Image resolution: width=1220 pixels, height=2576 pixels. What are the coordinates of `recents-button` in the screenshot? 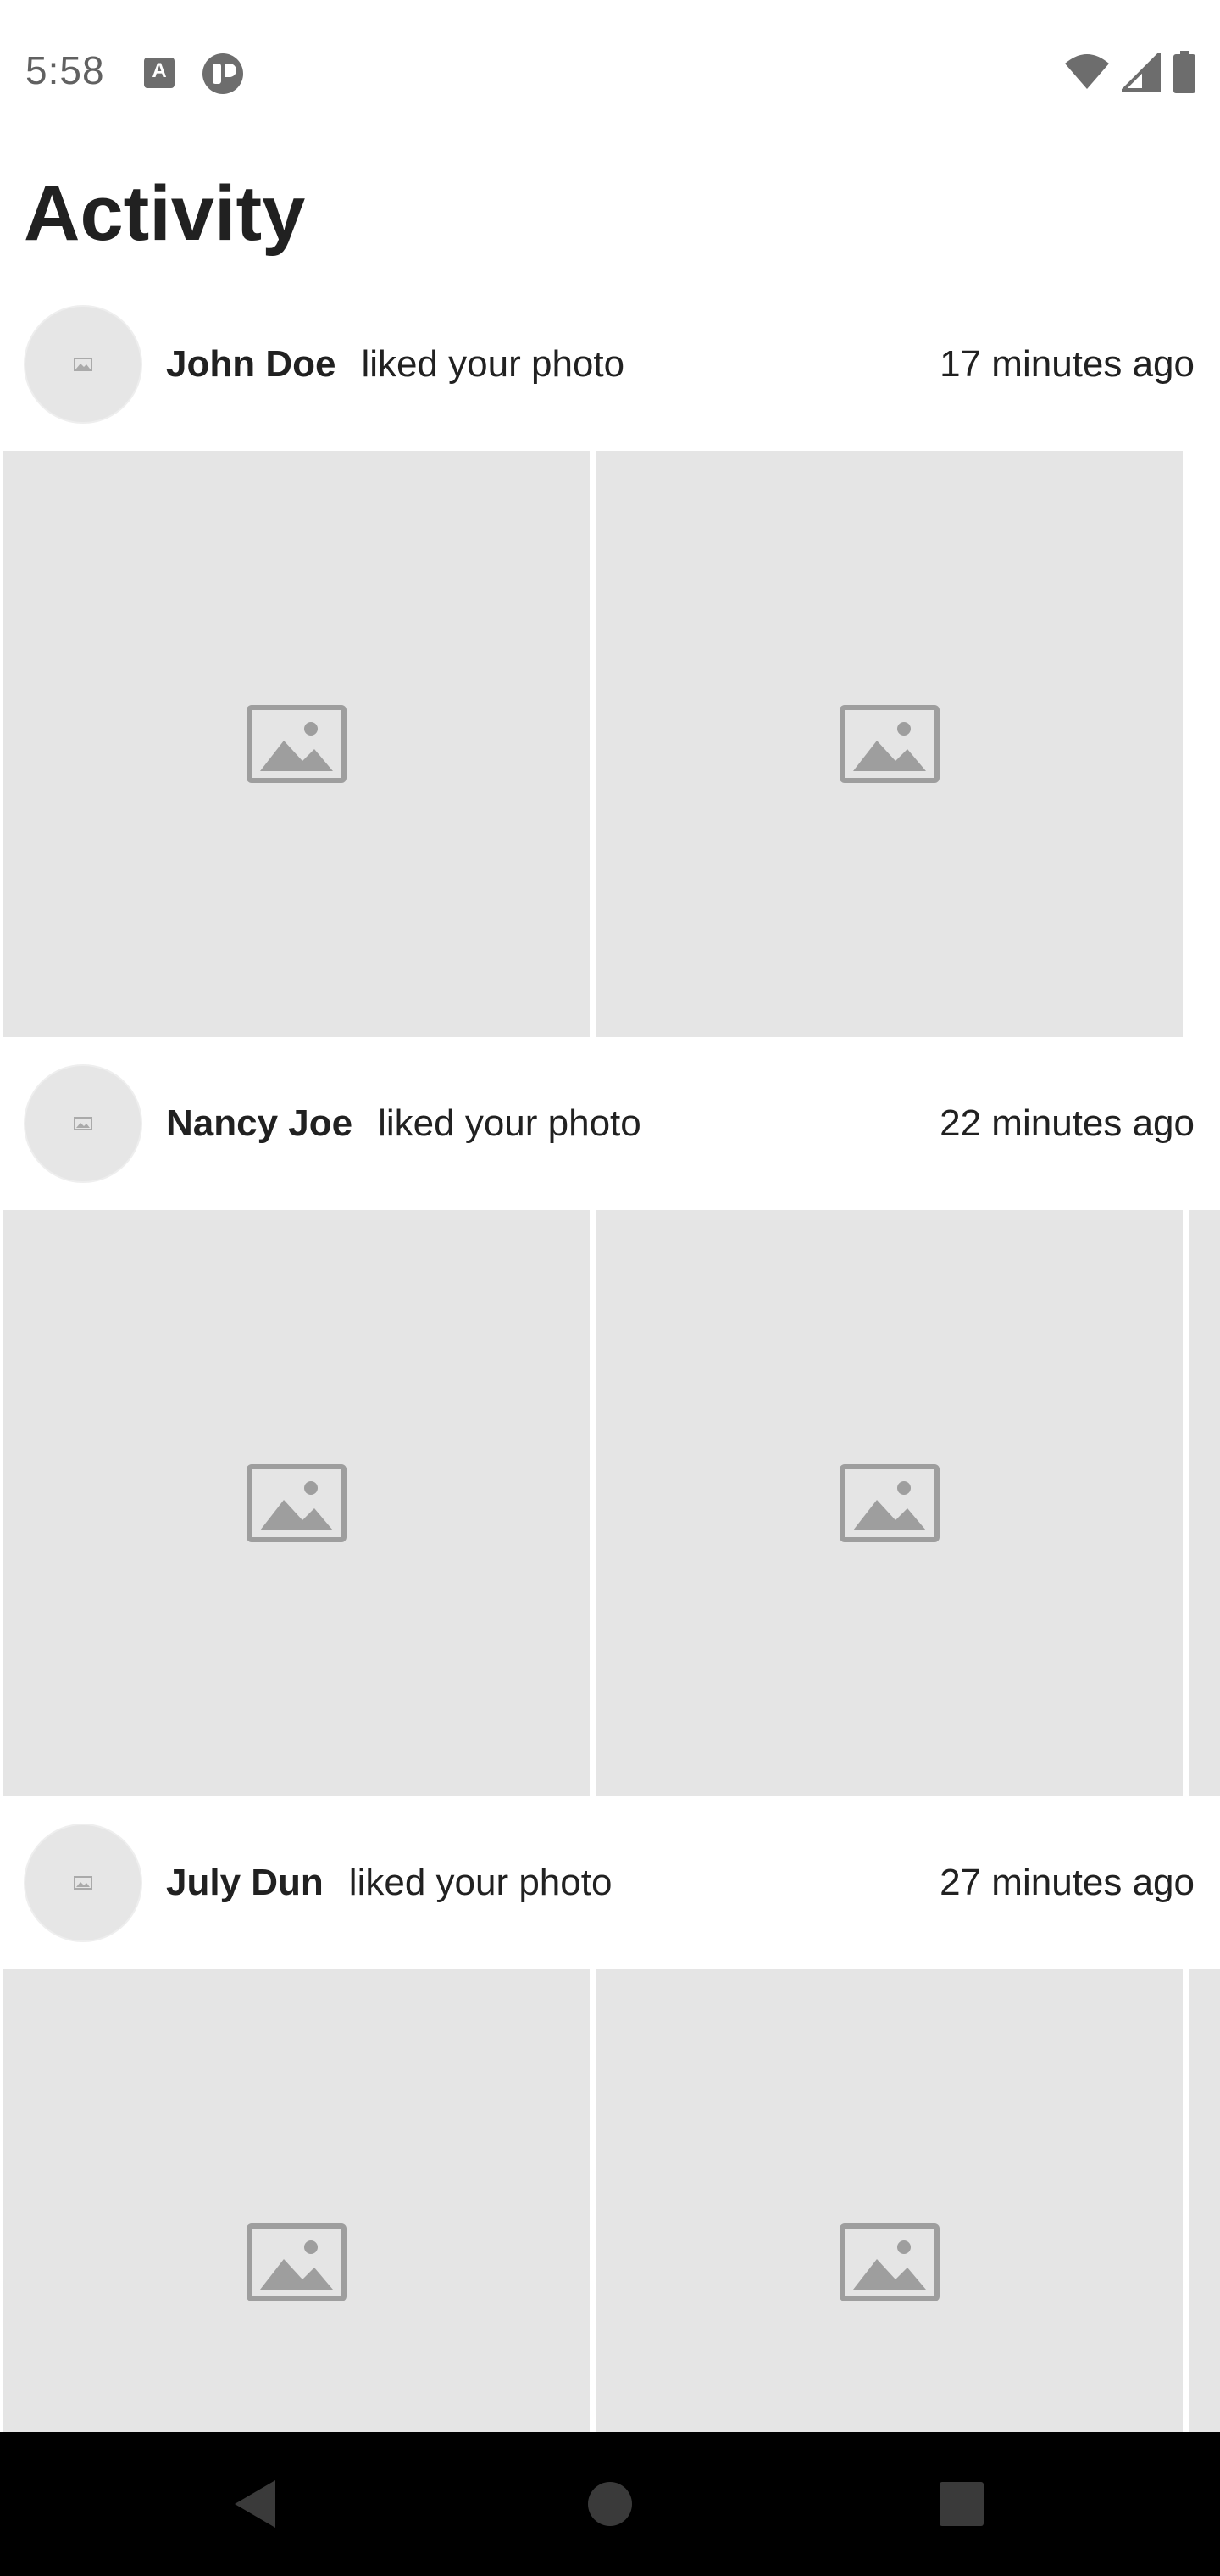 It's located at (962, 2504).